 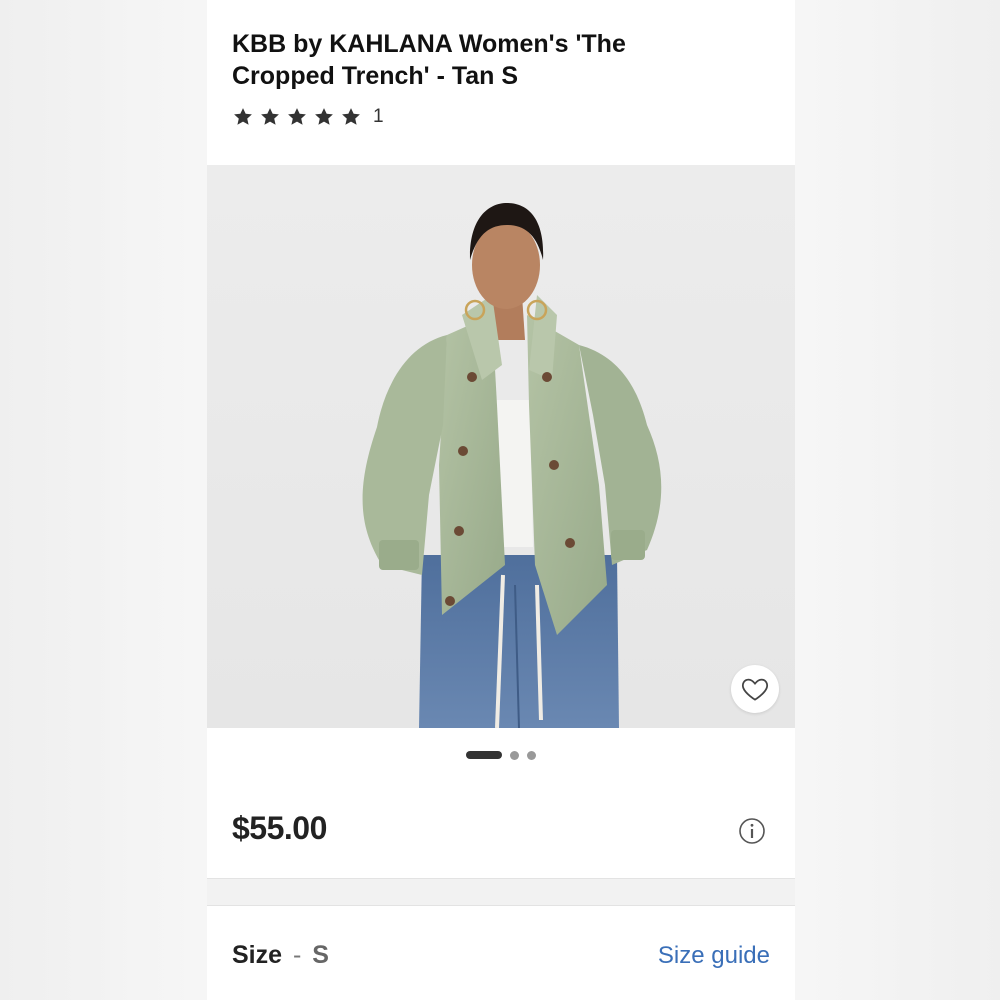 I want to click on favorite-button, so click(x=755, y=689).